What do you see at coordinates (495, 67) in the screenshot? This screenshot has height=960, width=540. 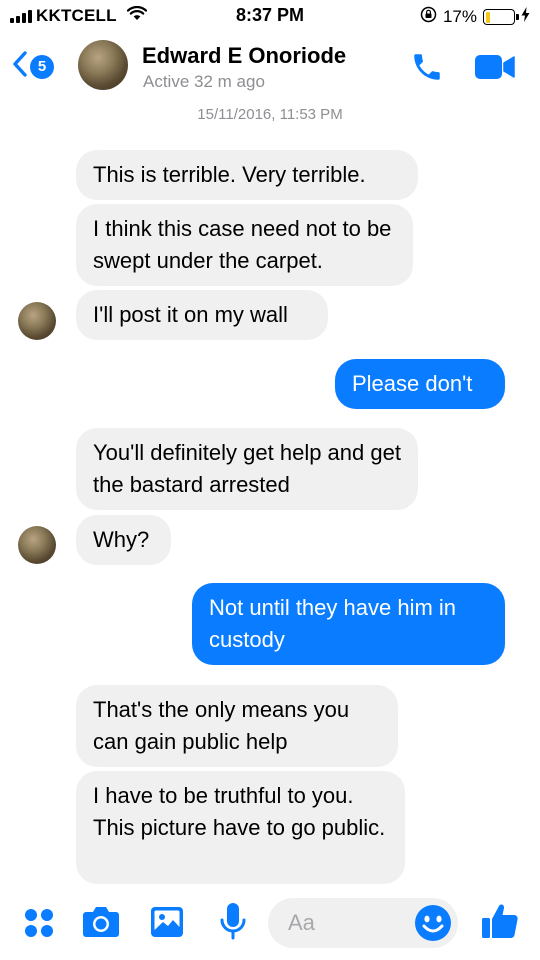 I see `video-camera-icon` at bounding box center [495, 67].